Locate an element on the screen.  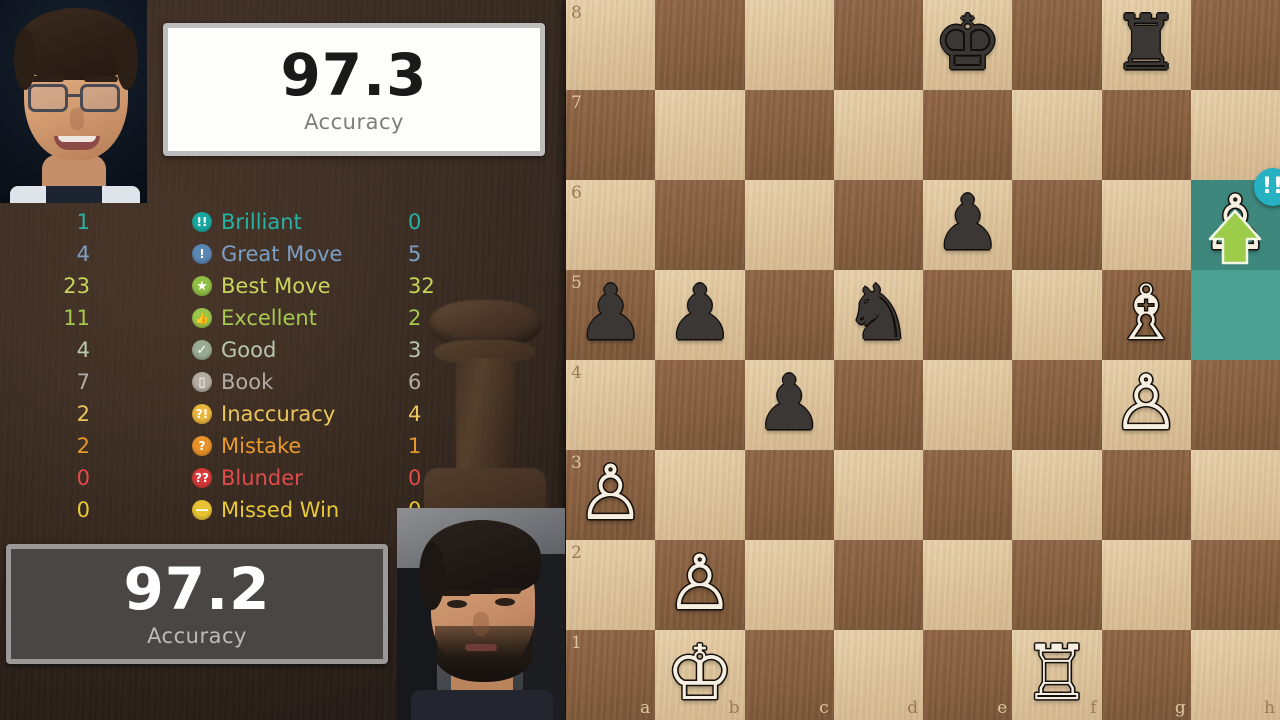
blunder-icon: ?? is located at coordinates (202, 478).